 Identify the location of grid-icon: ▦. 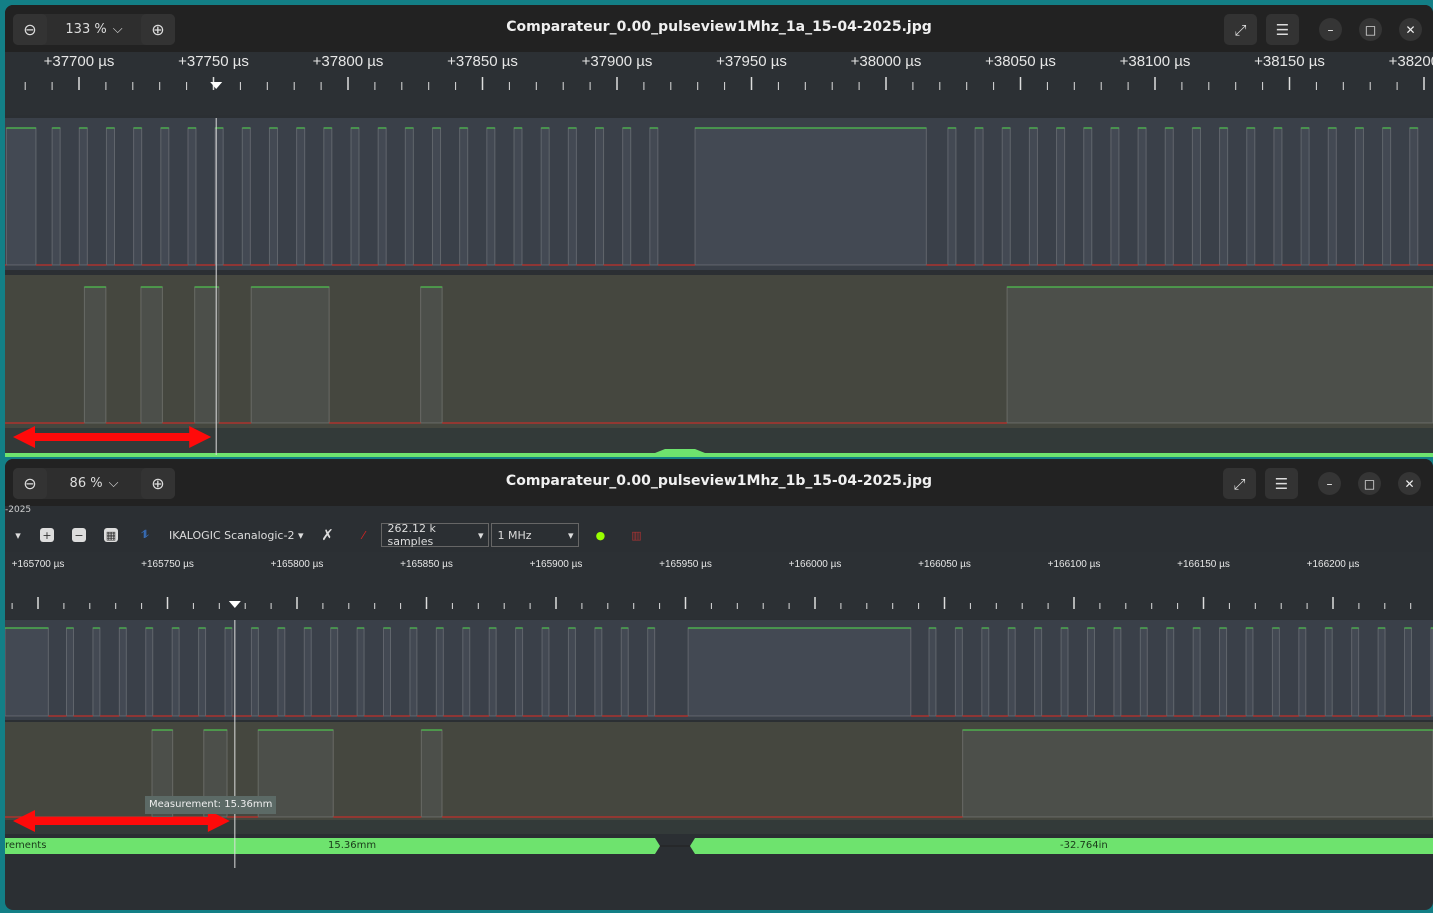
(111, 535).